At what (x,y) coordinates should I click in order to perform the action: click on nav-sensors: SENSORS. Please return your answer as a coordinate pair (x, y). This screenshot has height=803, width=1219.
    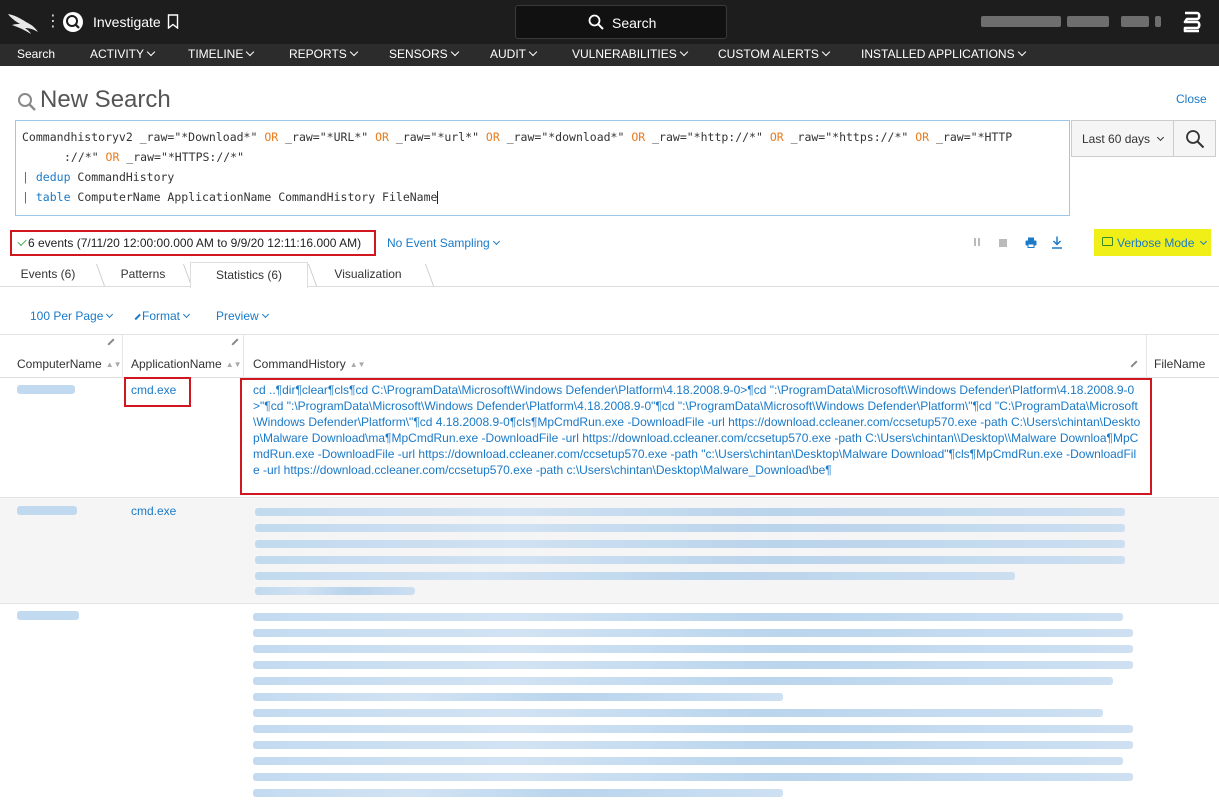
    Looking at the image, I should click on (424, 54).